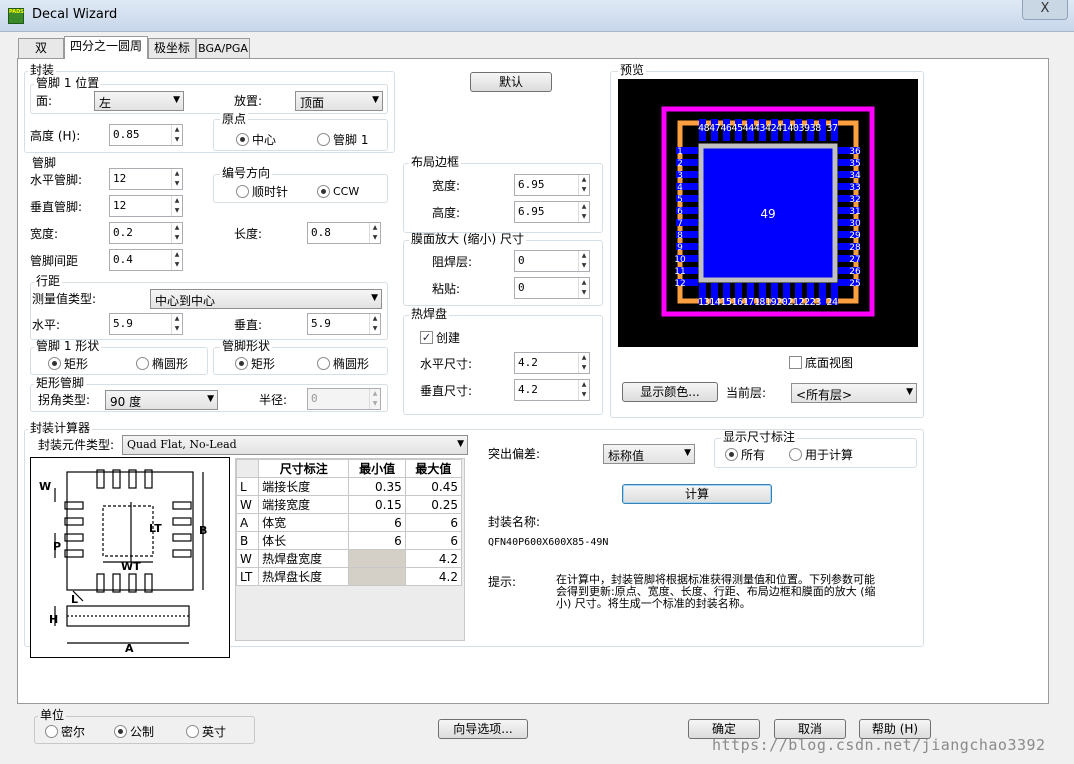 The width and height of the screenshot is (1074, 764). What do you see at coordinates (142, 363) in the screenshot?
I see `pin1-oval-radio` at bounding box center [142, 363].